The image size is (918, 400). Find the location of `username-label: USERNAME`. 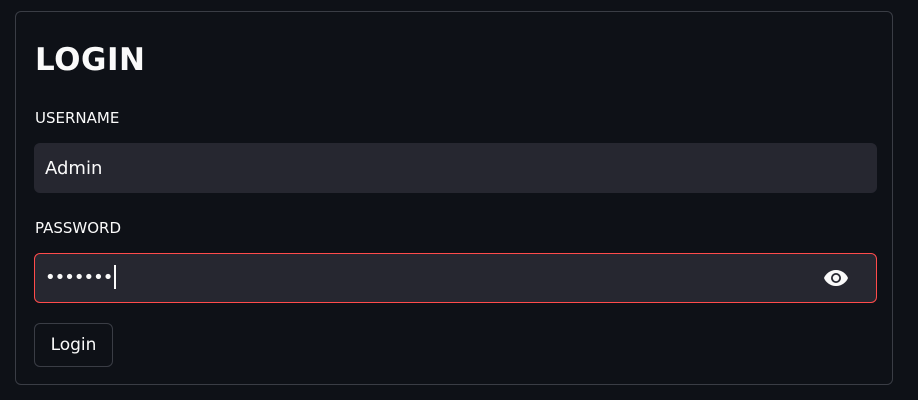

username-label: USERNAME is located at coordinates (77, 118).